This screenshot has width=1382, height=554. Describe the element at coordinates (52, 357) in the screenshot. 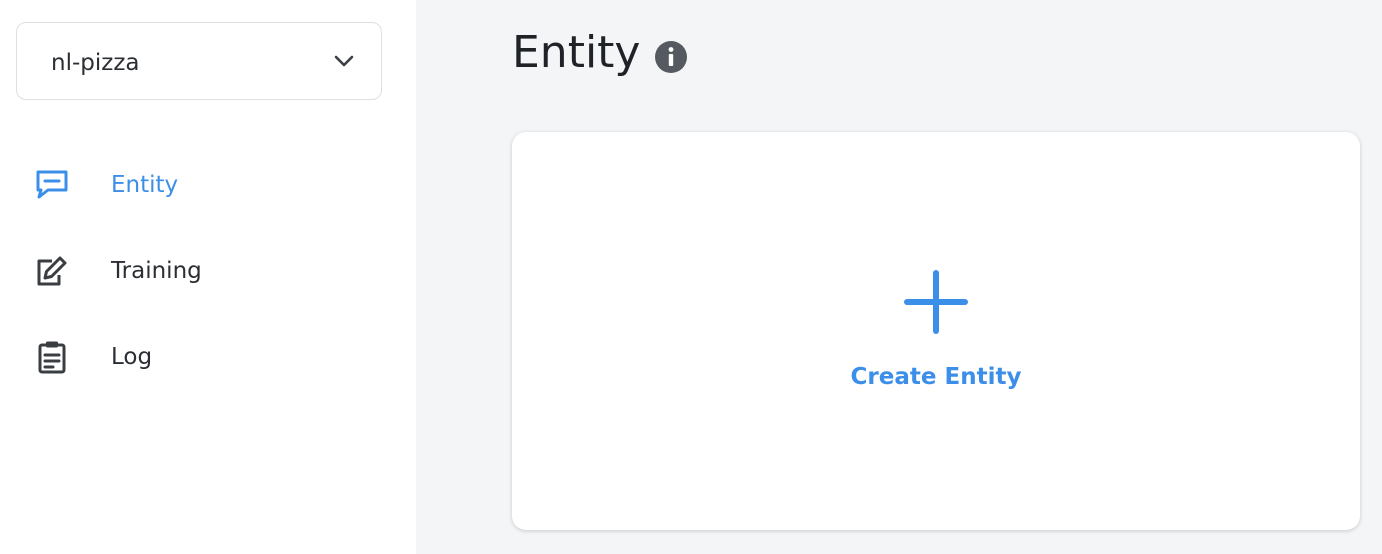

I see `clipboard-icon` at that location.